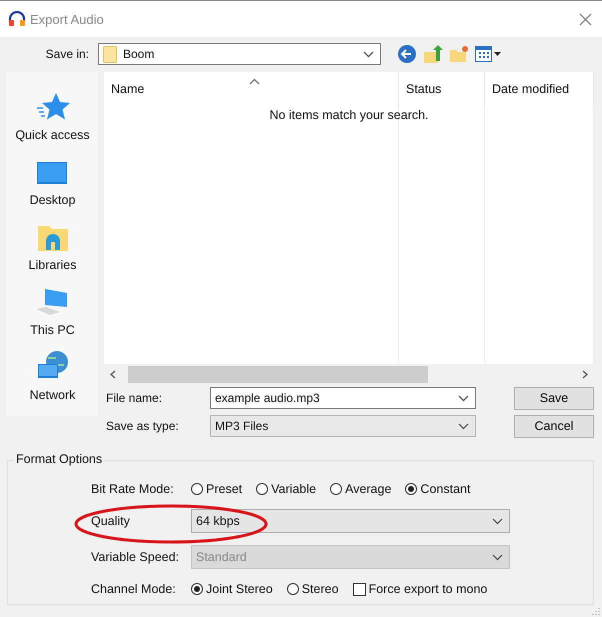 The width and height of the screenshot is (602, 617). What do you see at coordinates (67, 54) in the screenshot?
I see `save-in-label: Save in:` at bounding box center [67, 54].